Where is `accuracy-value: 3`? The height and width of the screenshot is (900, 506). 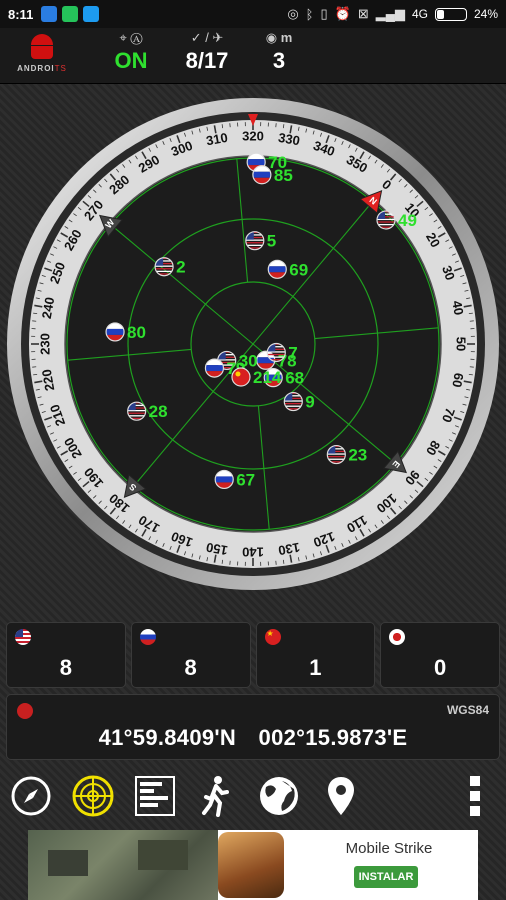
accuracy-value: 3 is located at coordinates (279, 60).